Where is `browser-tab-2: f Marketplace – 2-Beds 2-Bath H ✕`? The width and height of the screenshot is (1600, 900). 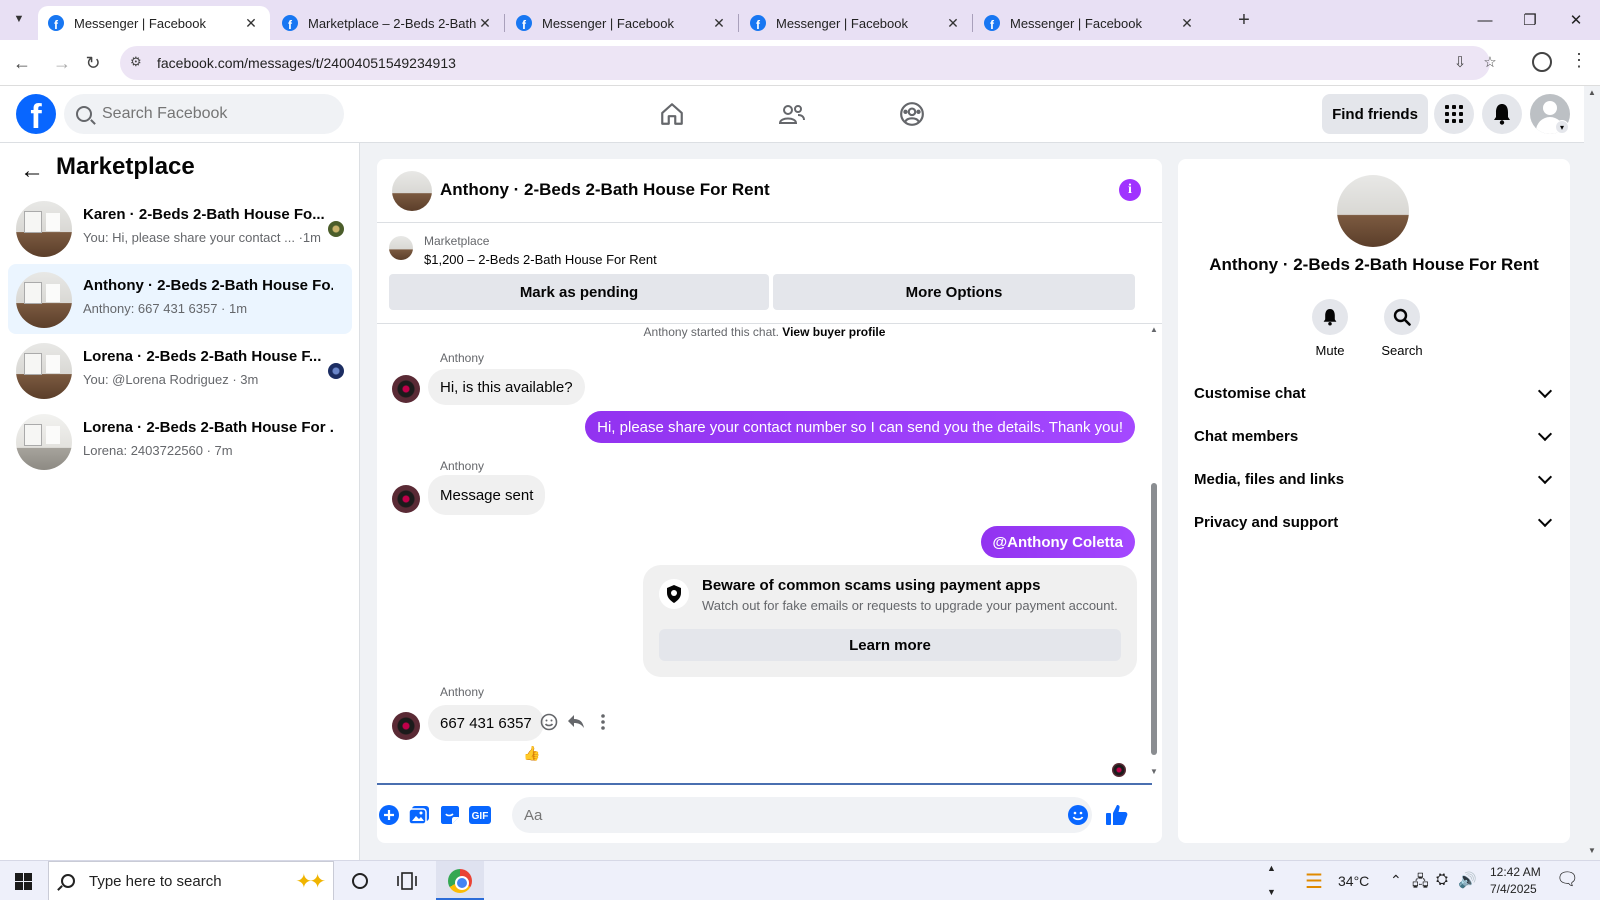 browser-tab-2: f Marketplace – 2-Beds 2-Bath H ✕ is located at coordinates (388, 23).